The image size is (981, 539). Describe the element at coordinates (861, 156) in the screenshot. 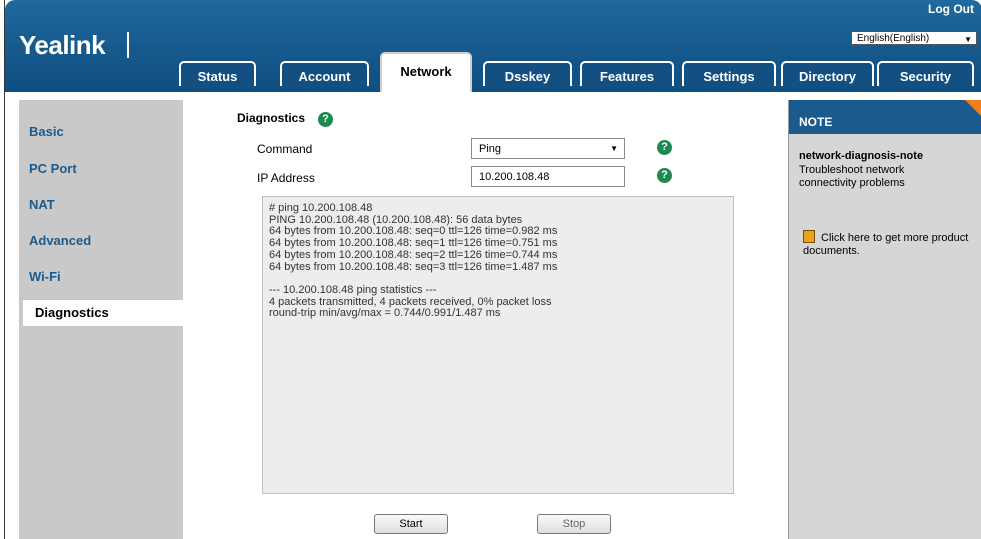

I see `note-heading: network-diagnosis-note` at that location.